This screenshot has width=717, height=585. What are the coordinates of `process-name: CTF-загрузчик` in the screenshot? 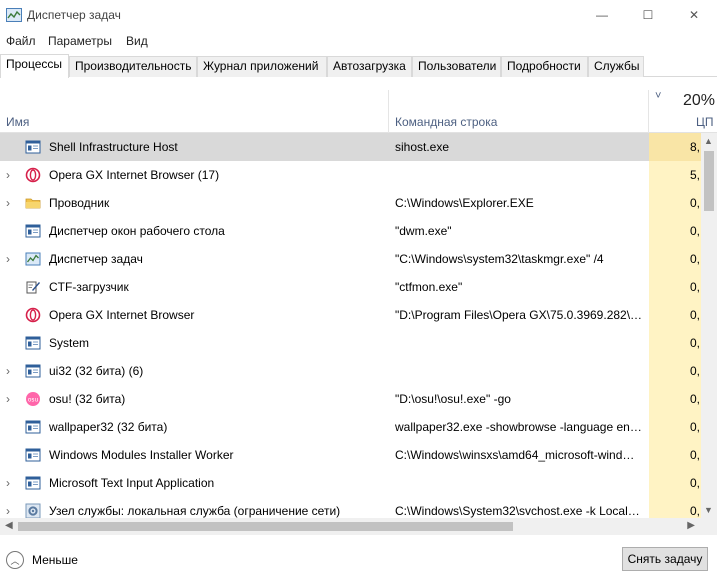 It's located at (89, 287).